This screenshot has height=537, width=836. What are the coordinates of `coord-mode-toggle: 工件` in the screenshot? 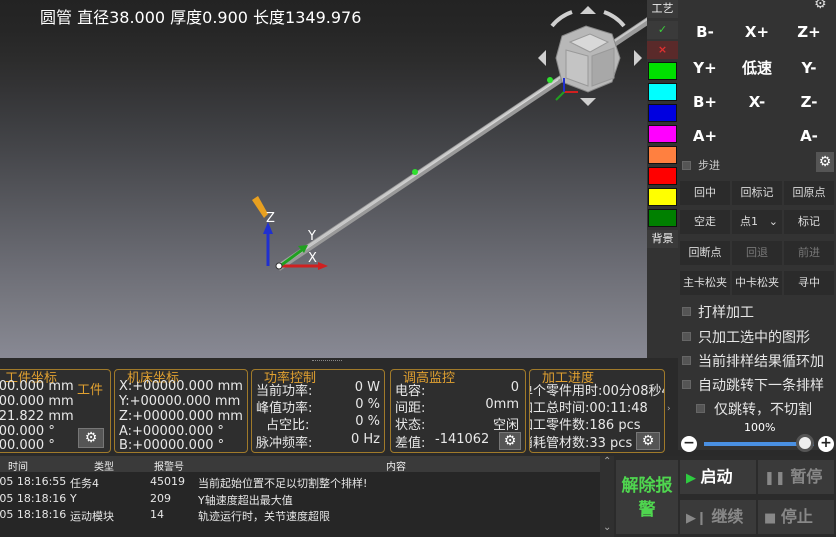 It's located at (90, 388).